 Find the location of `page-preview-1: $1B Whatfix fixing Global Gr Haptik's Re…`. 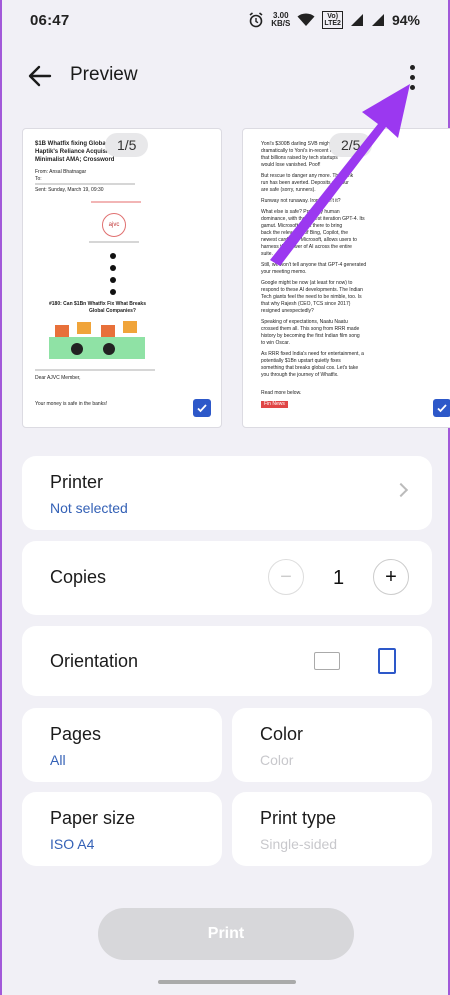

page-preview-1: $1B Whatfix fixing Global Gr Haptik's Re… is located at coordinates (122, 278).